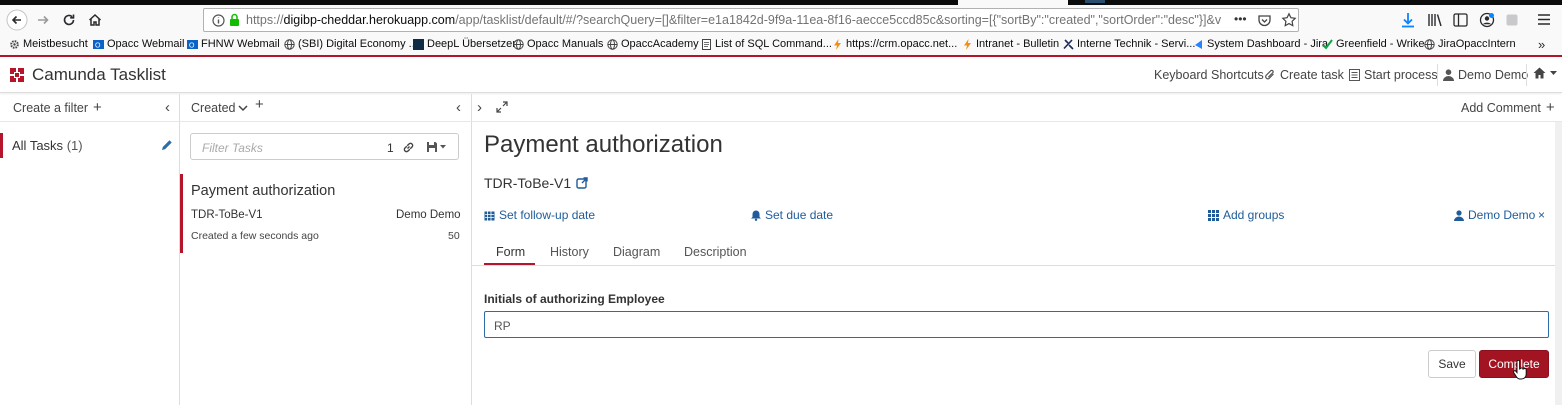 This screenshot has height=405, width=1562. What do you see at coordinates (1209, 75) in the screenshot?
I see `keyboard-shortcuts-link: Keyboard Shortcuts` at bounding box center [1209, 75].